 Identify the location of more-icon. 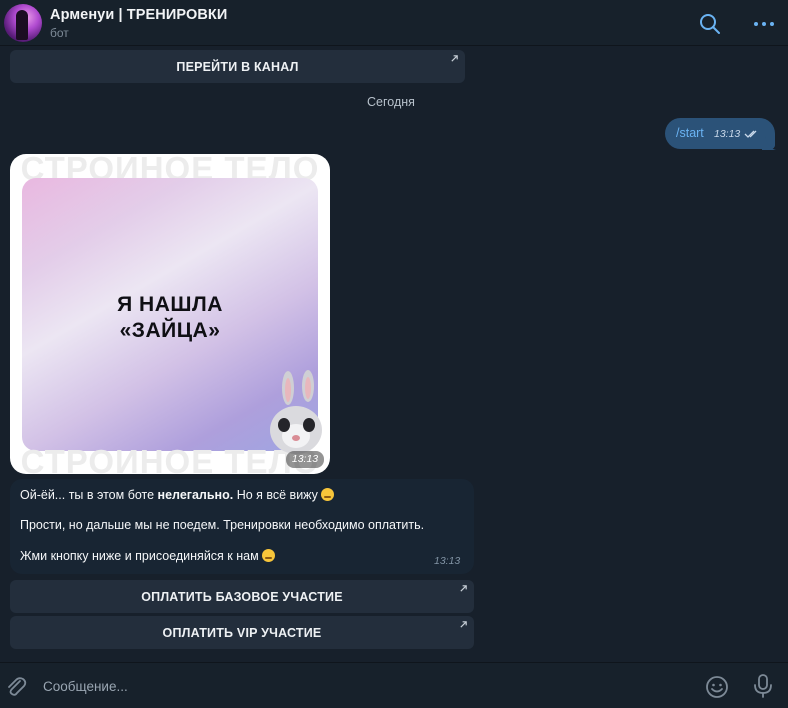
(764, 24).